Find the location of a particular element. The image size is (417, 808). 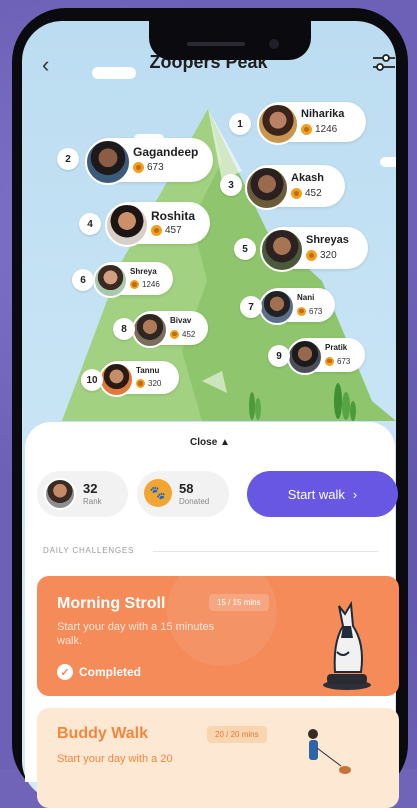

close-label: Close is located at coordinates (204, 442).